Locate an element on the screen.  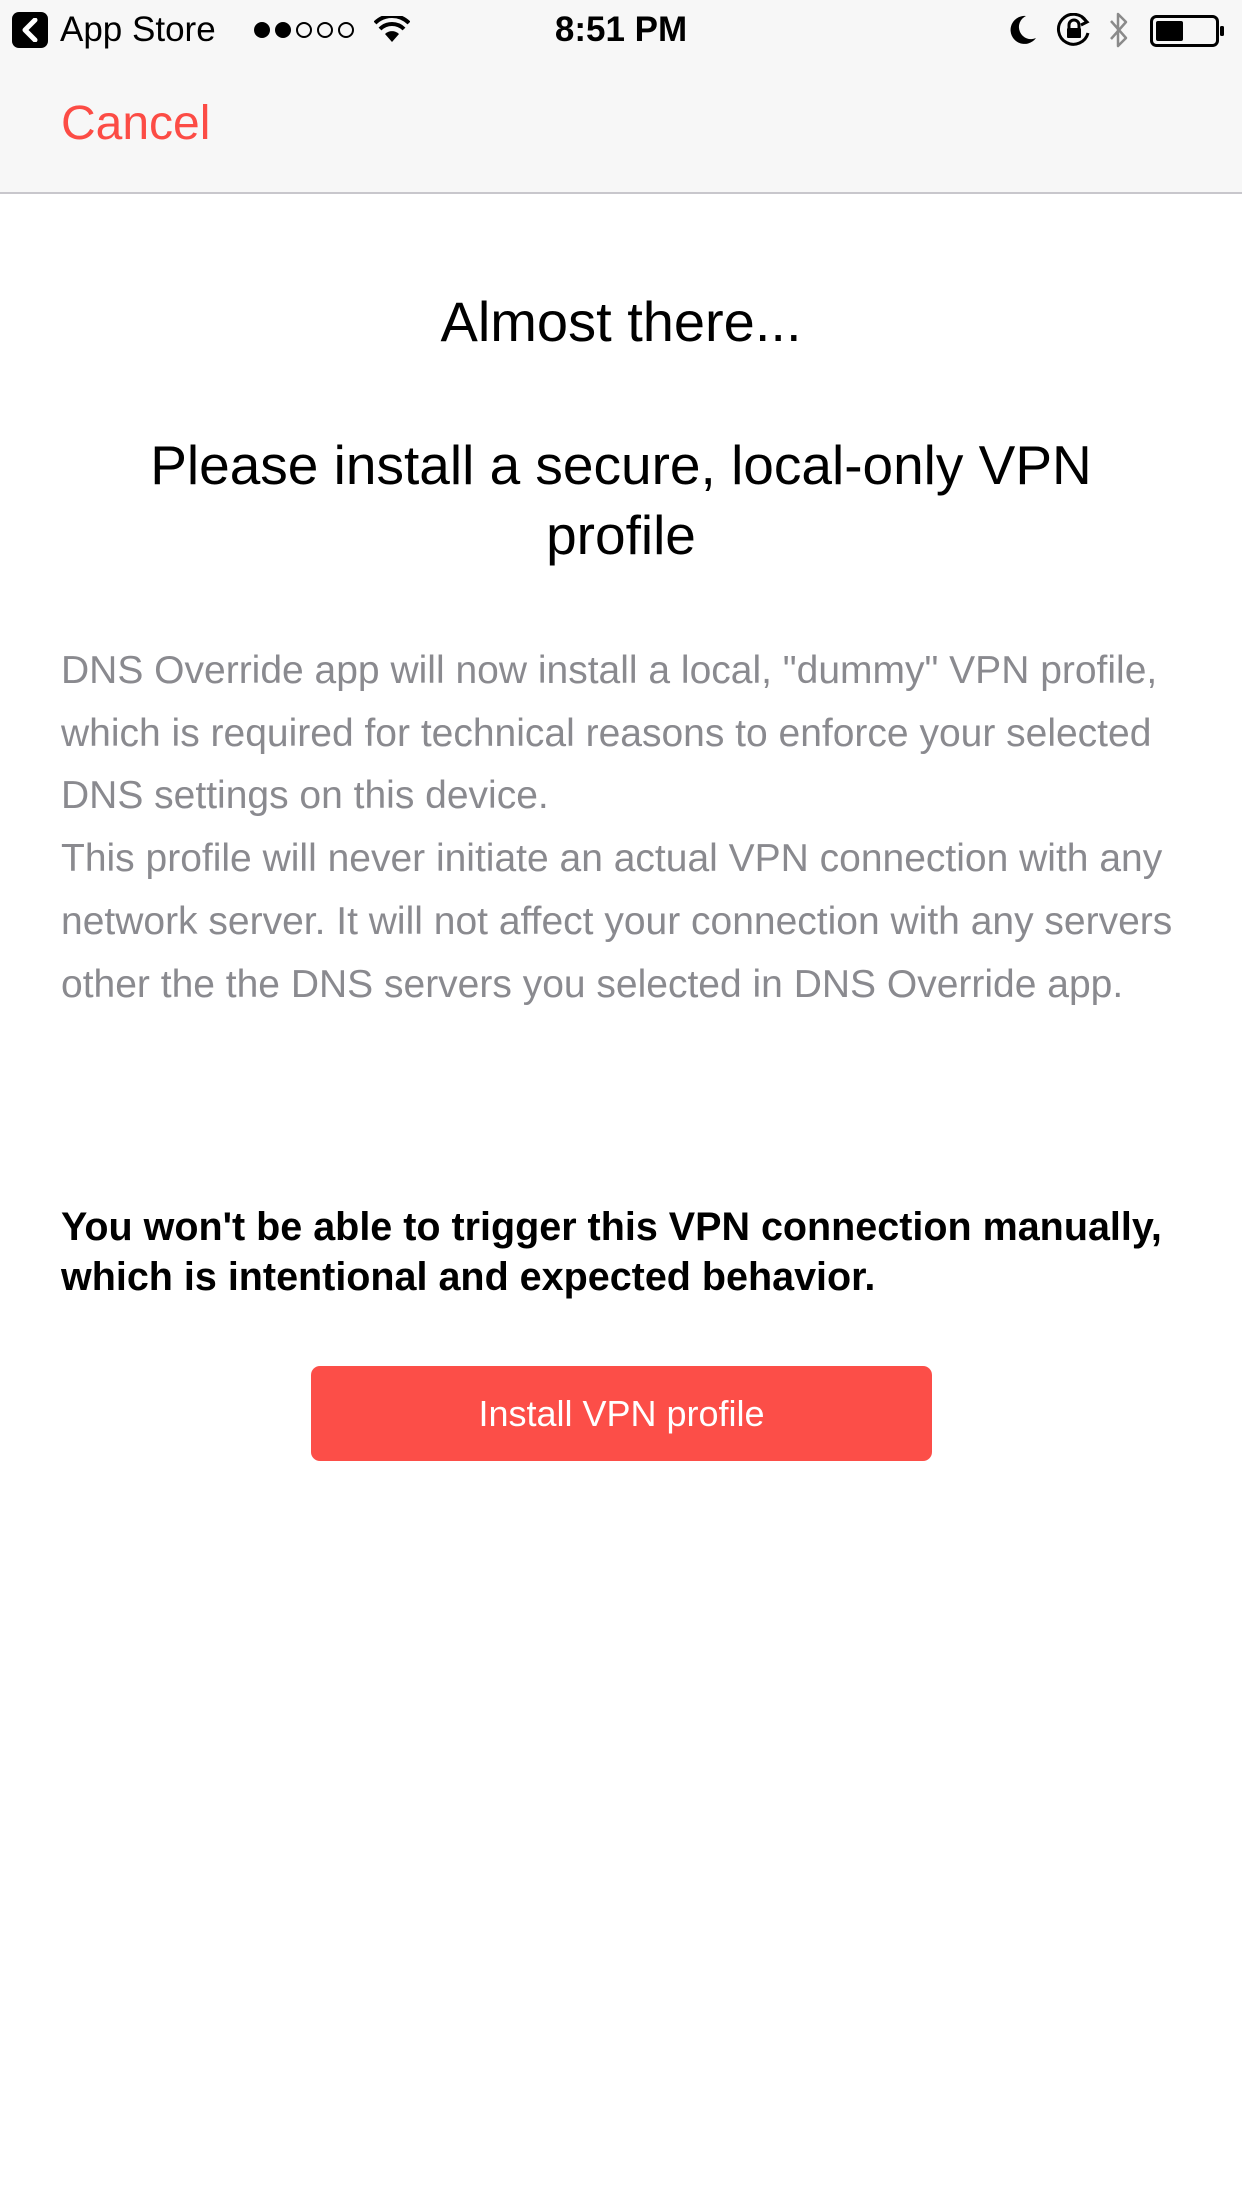
nav-bar: Cancel is located at coordinates (621, 127).